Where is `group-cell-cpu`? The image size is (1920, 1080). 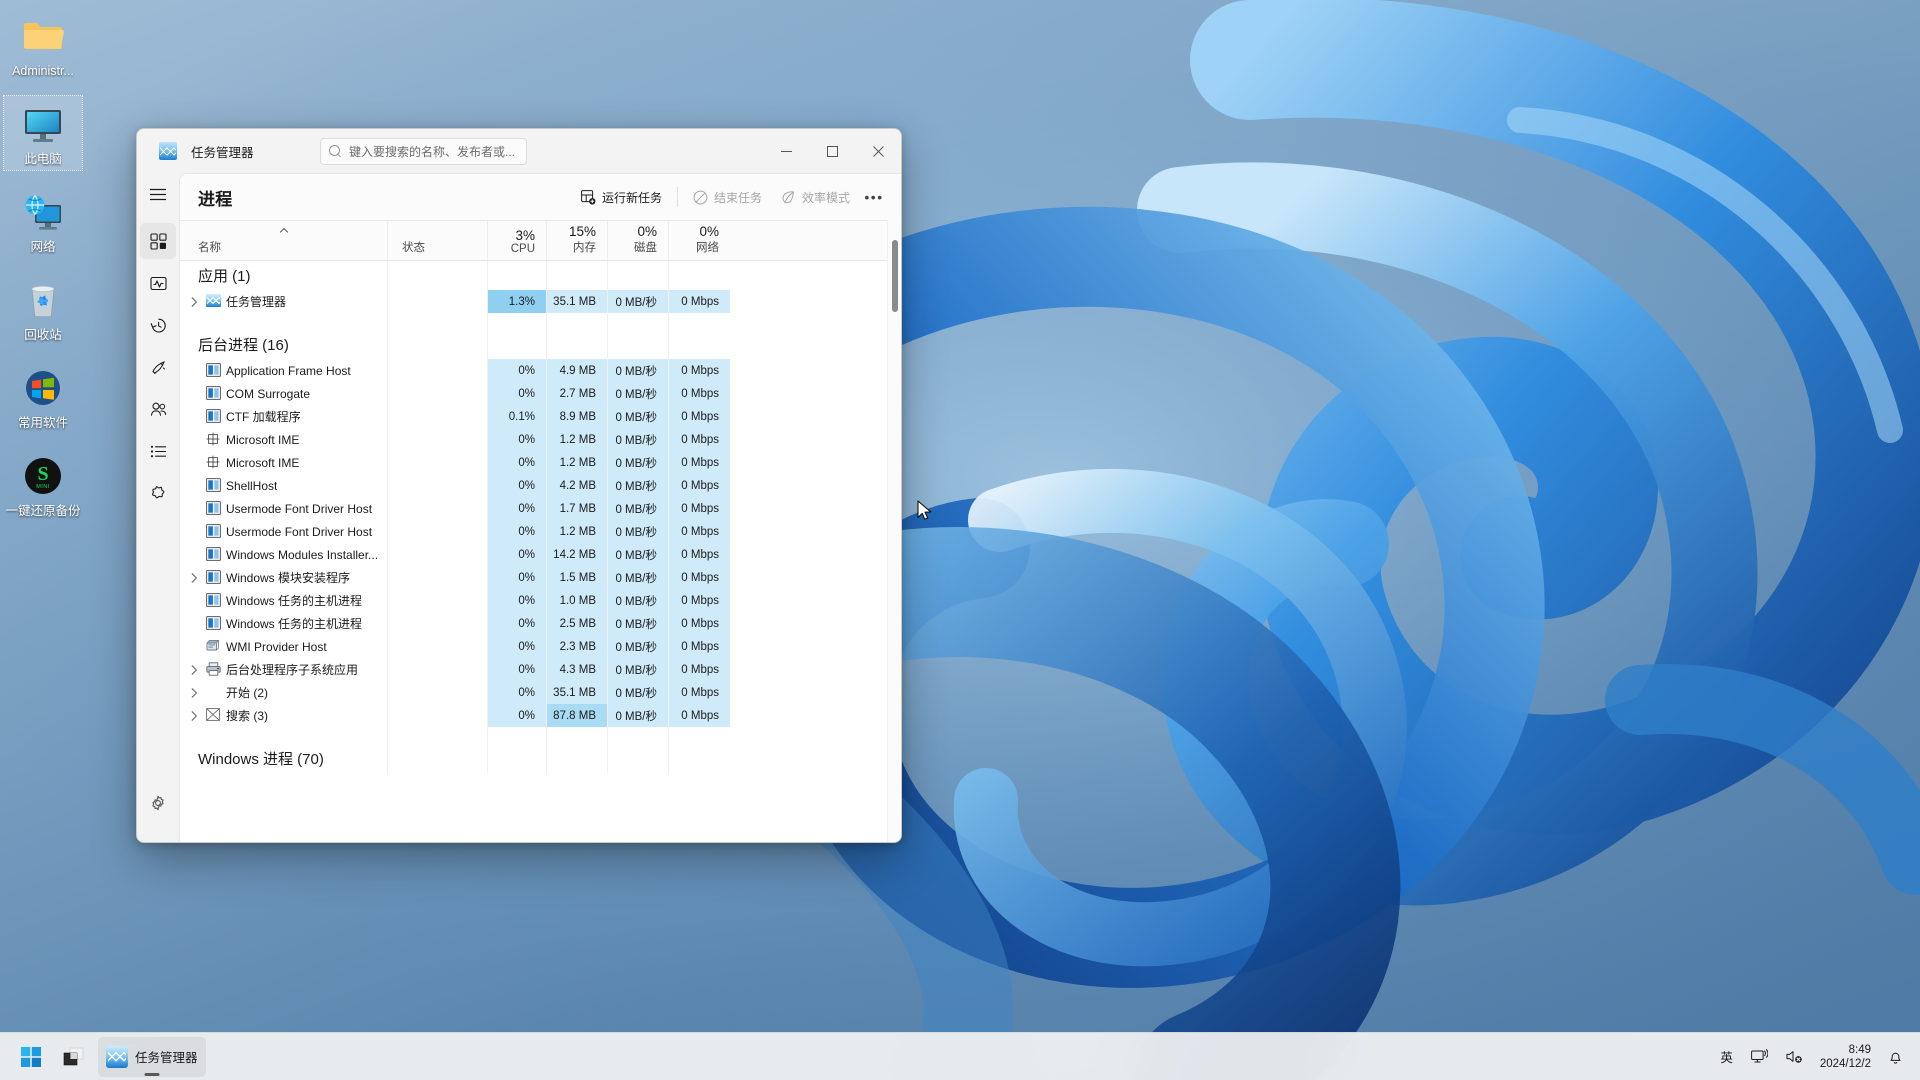 group-cell-cpu is located at coordinates (517, 758).